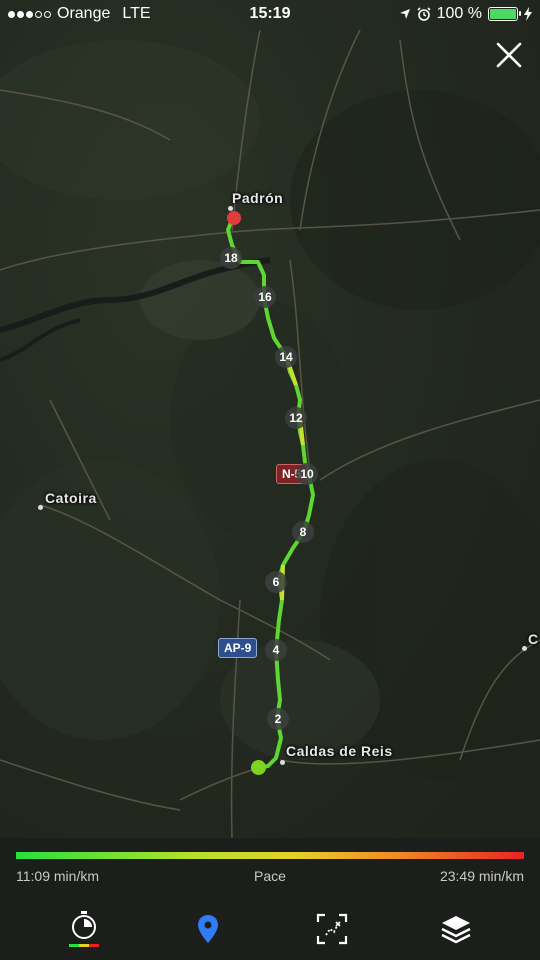  Describe the element at coordinates (270, 855) in the screenshot. I see `pace-gradient-bar` at that location.